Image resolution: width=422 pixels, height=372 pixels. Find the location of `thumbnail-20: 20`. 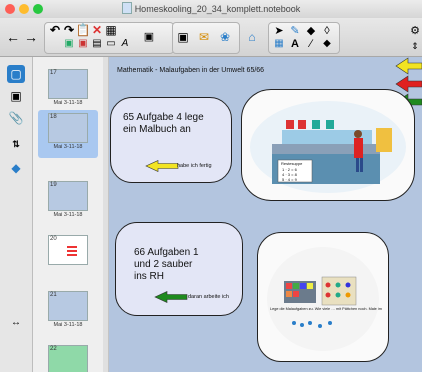

thumbnail-20: 20 is located at coordinates (68, 250).